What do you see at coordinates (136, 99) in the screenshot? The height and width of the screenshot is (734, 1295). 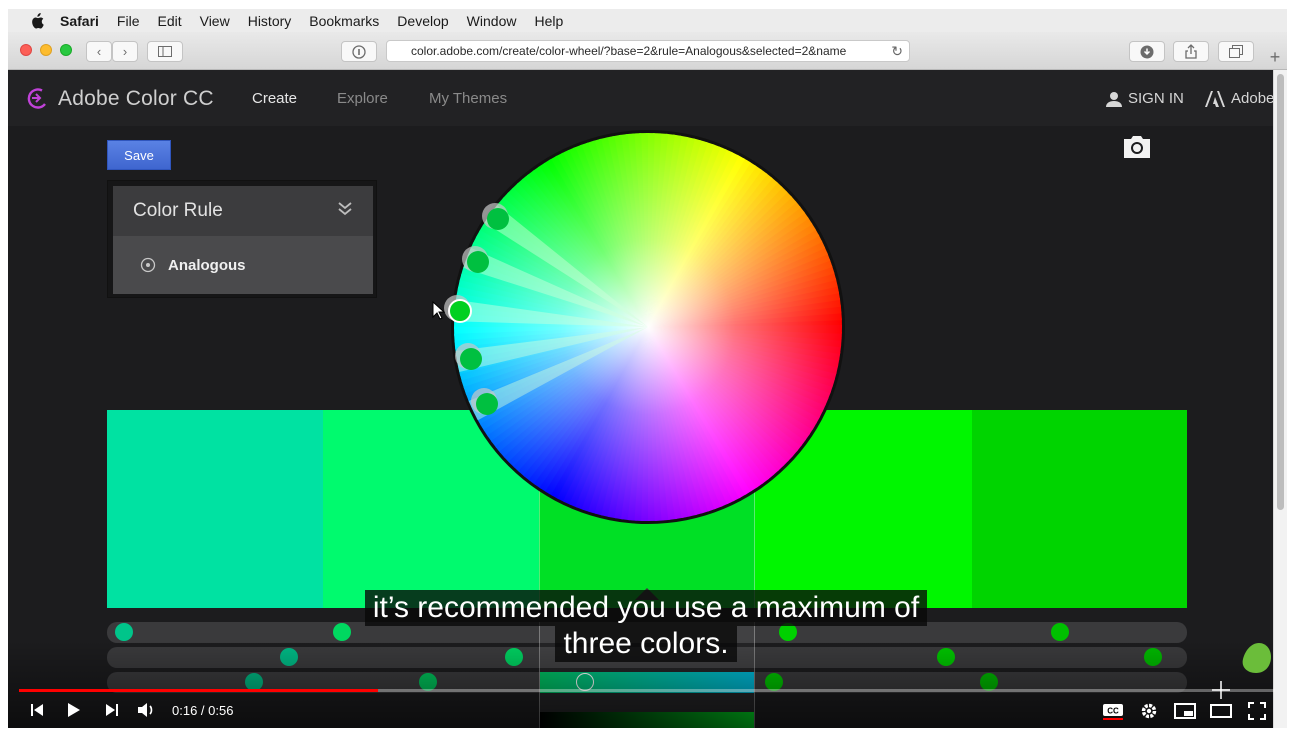 I see `site-brand: Adobe Color CC` at bounding box center [136, 99].